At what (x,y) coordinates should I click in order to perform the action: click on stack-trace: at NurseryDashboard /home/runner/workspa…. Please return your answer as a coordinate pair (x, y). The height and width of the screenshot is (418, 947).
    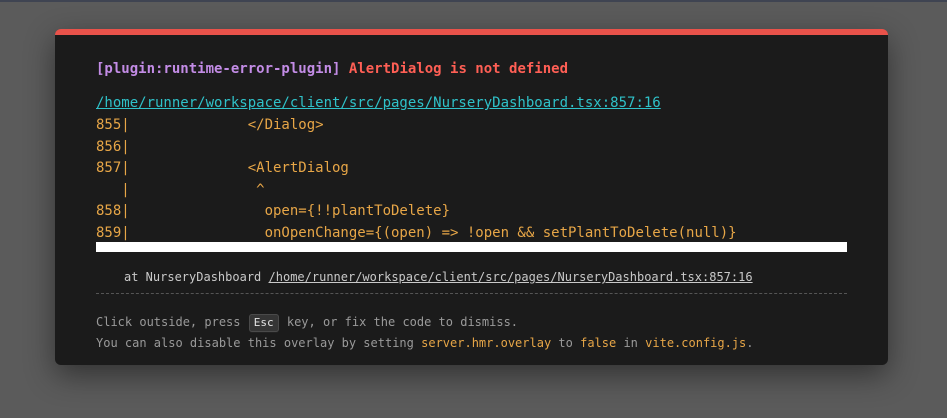
    Looking at the image, I should click on (438, 277).